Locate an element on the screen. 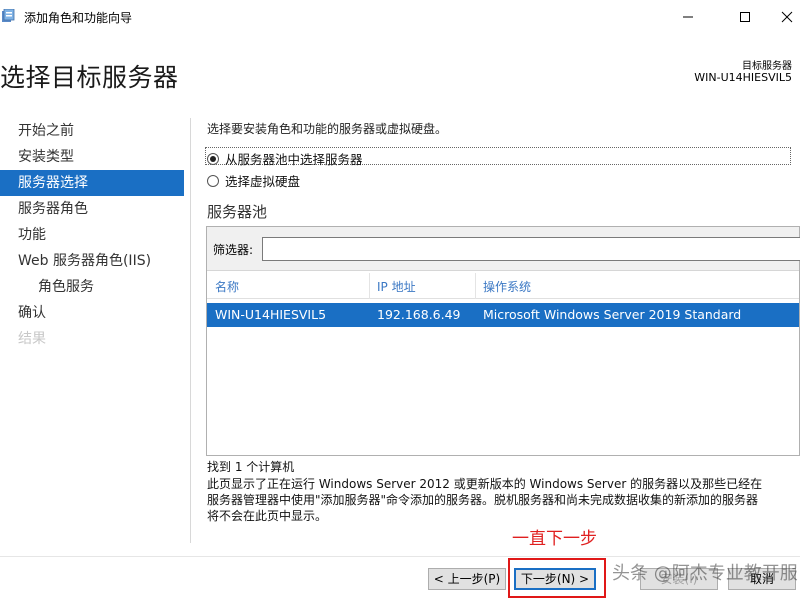 This screenshot has width=800, height=600. radio-select-vhd: 选择虚拟硬盘 is located at coordinates (253, 180).